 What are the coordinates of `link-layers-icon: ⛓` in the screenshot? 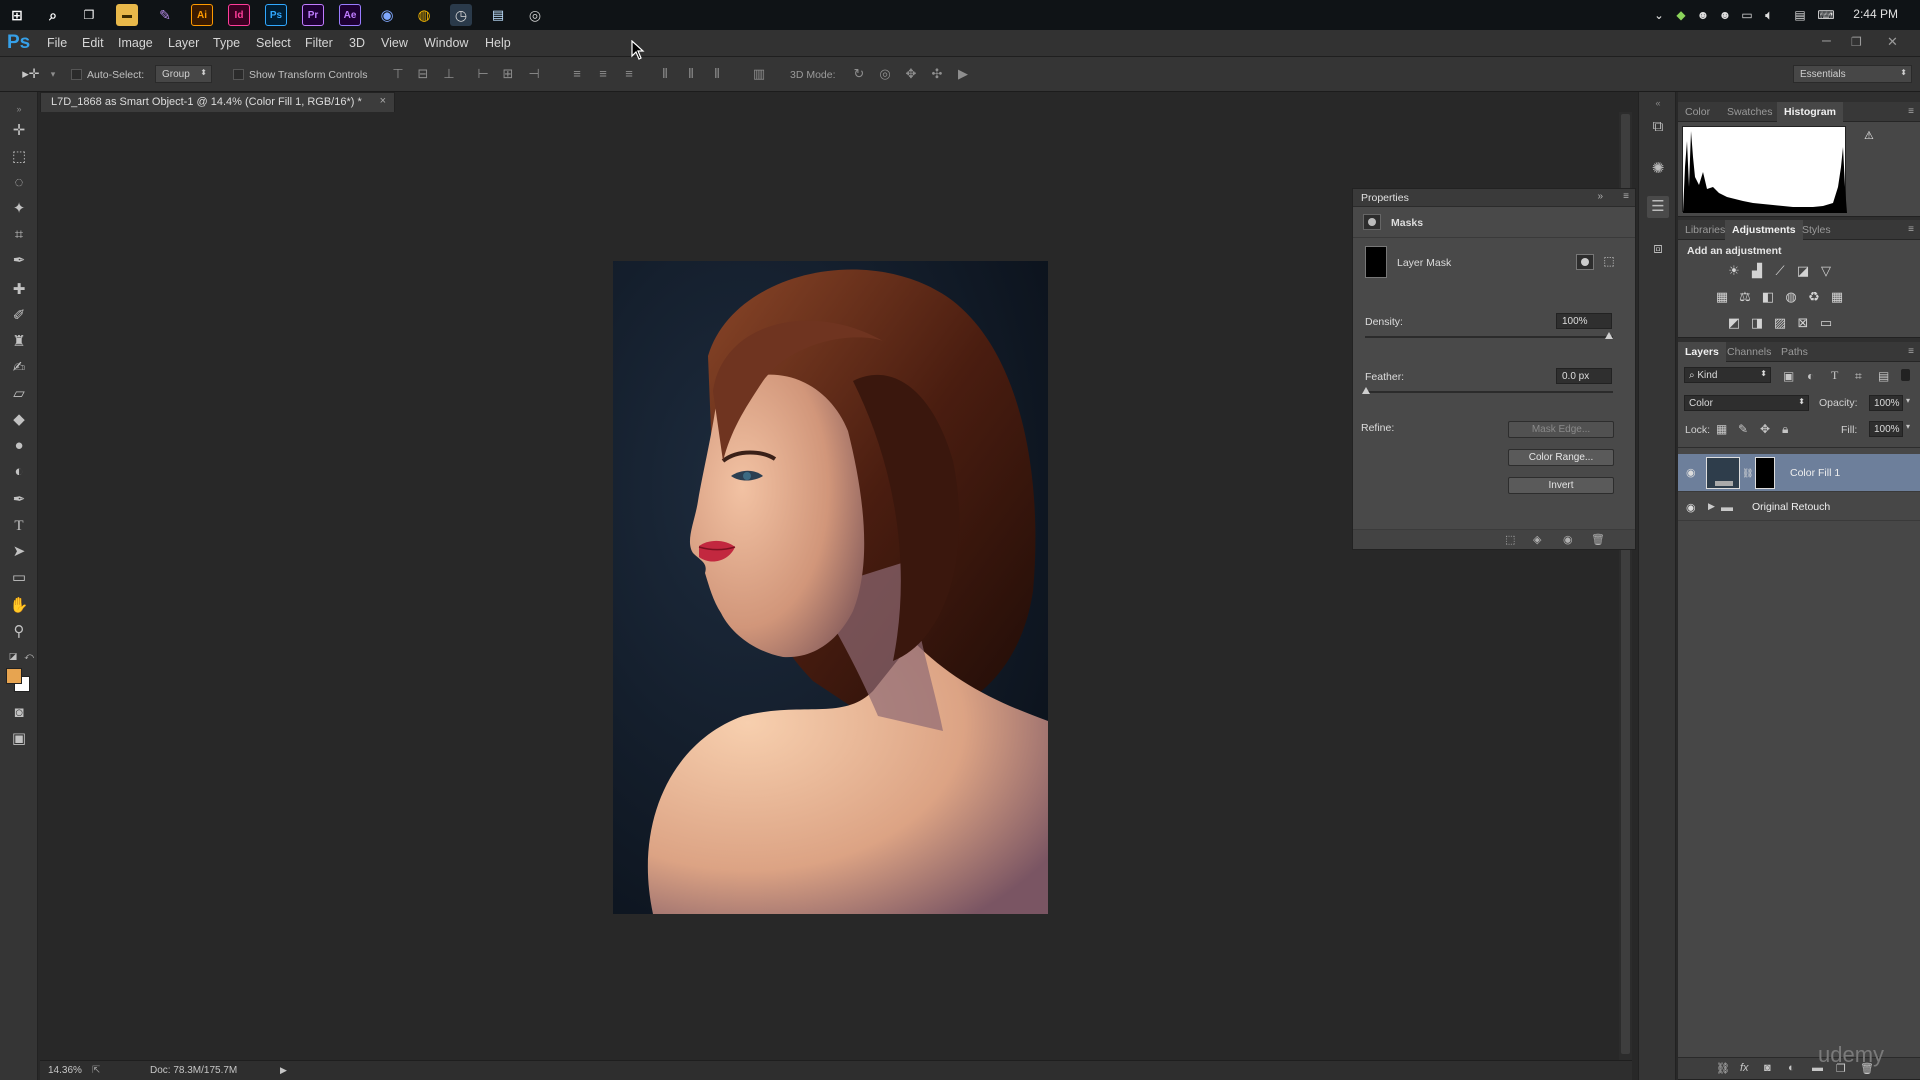 It's located at (1723, 1068).